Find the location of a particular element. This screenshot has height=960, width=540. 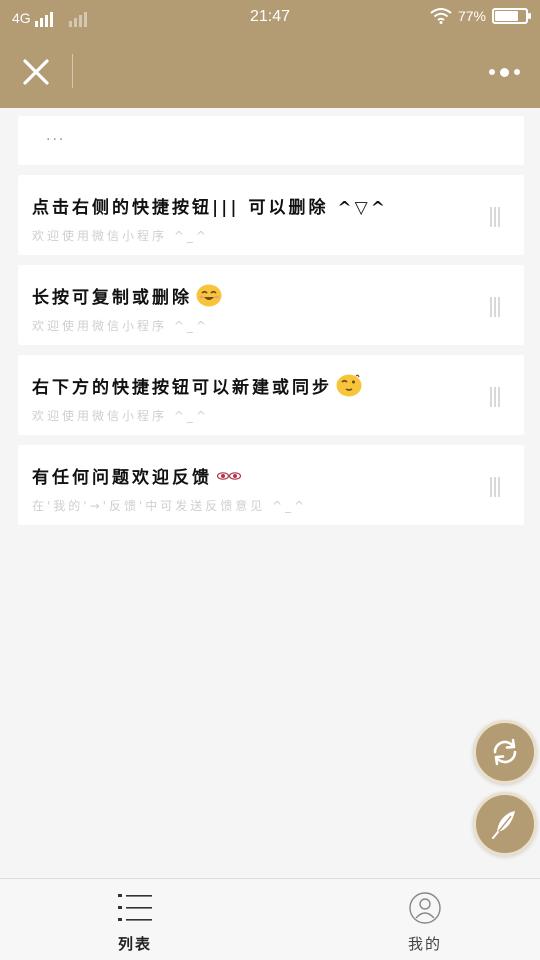

note-item: 点击右侧的快捷按钮||| 可以删除 ^▽^ 欢迎使用微信小程序 ^_^ is located at coordinates (271, 215).